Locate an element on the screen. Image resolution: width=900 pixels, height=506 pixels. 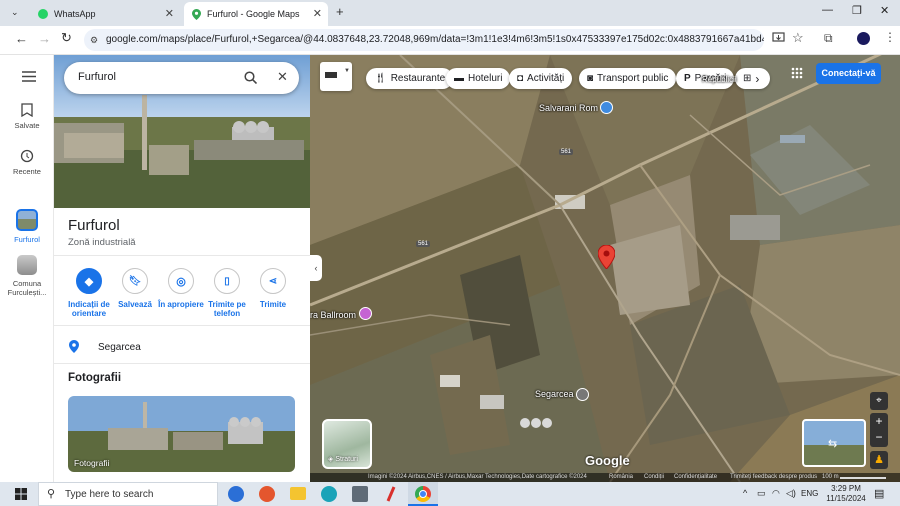
back-icon: ← is located at coordinates (21, 38).